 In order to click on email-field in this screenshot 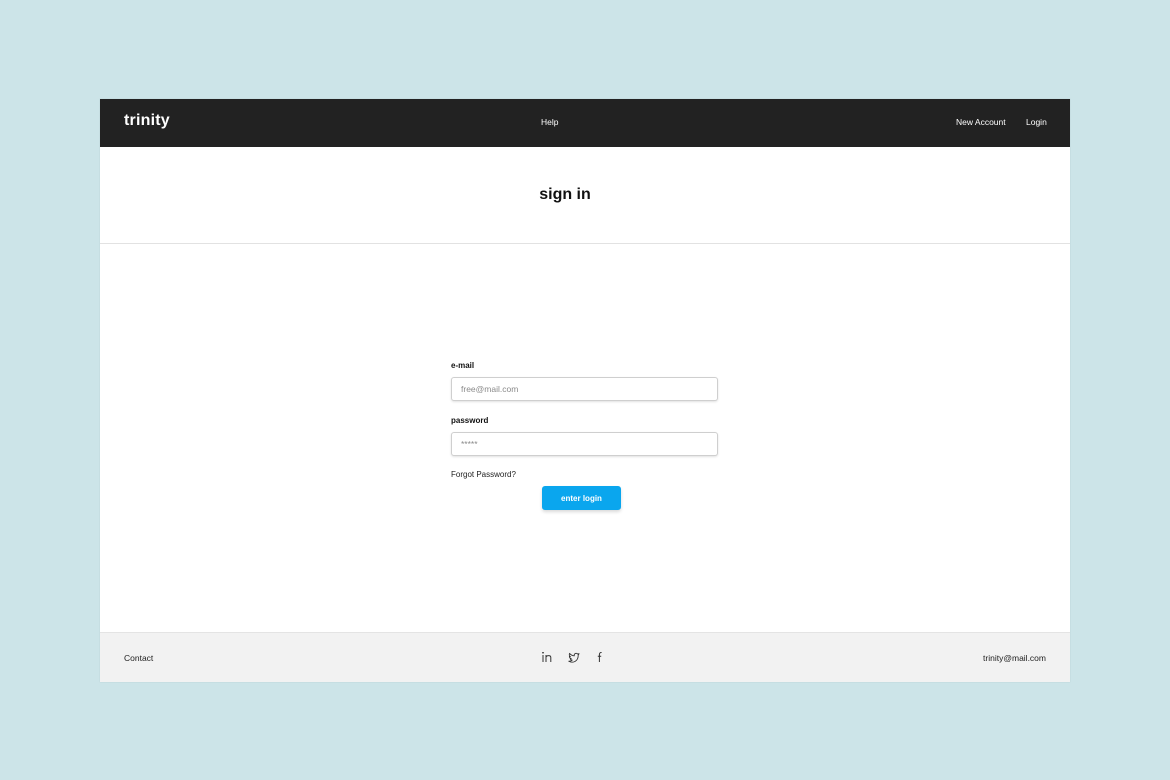, I will do `click(584, 389)`.